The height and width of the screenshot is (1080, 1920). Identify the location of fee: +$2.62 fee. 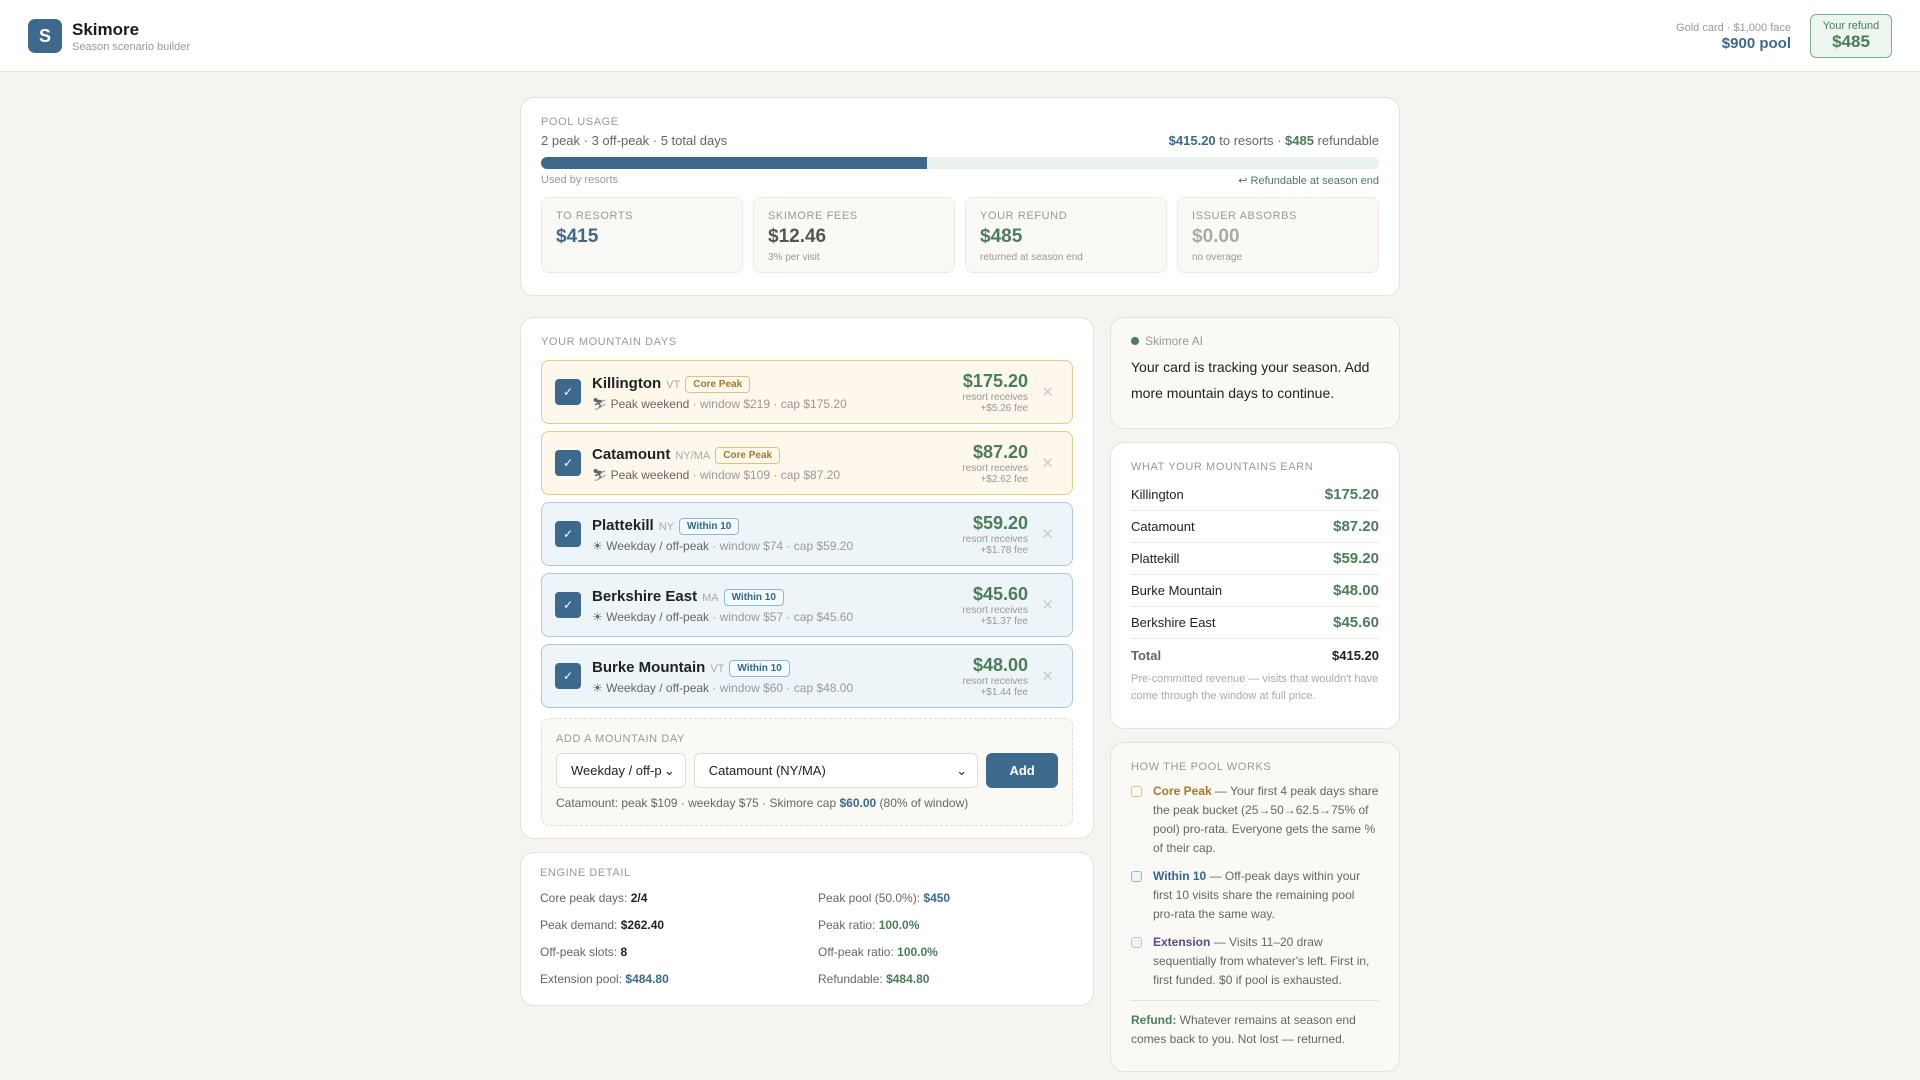
(1004, 479).